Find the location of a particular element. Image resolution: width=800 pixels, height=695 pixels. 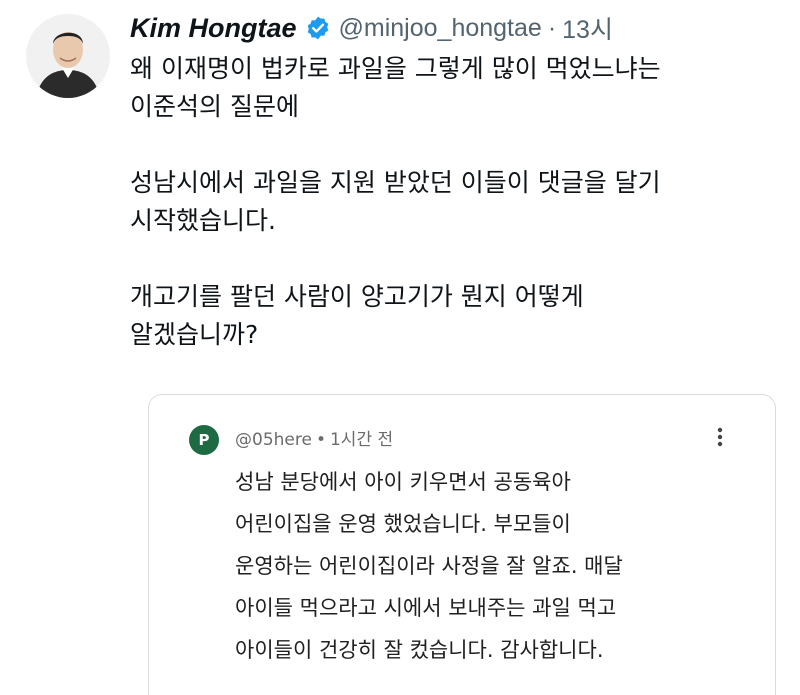

tweet-timestamp: 13시 is located at coordinates (587, 28).